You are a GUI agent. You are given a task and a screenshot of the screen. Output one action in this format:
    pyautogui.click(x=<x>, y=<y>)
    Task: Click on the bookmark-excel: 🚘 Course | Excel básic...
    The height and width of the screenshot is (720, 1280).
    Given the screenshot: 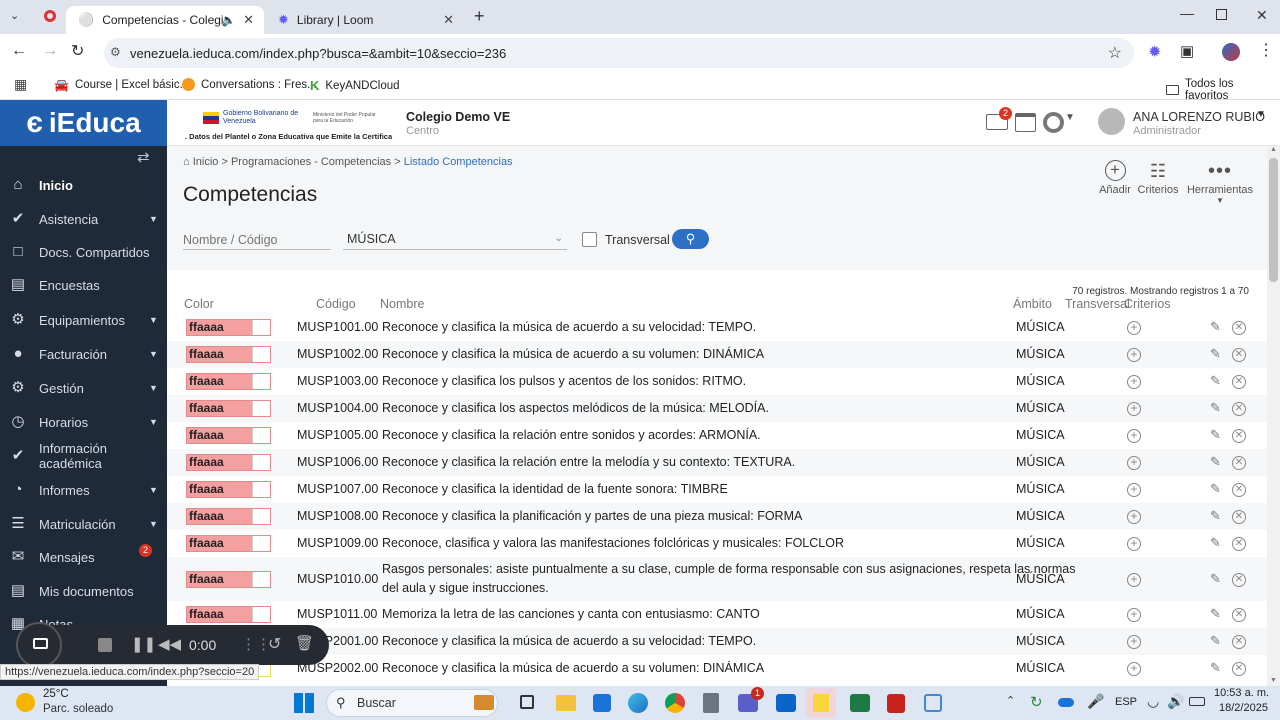 What is the action you would take?
    pyautogui.click(x=121, y=85)
    